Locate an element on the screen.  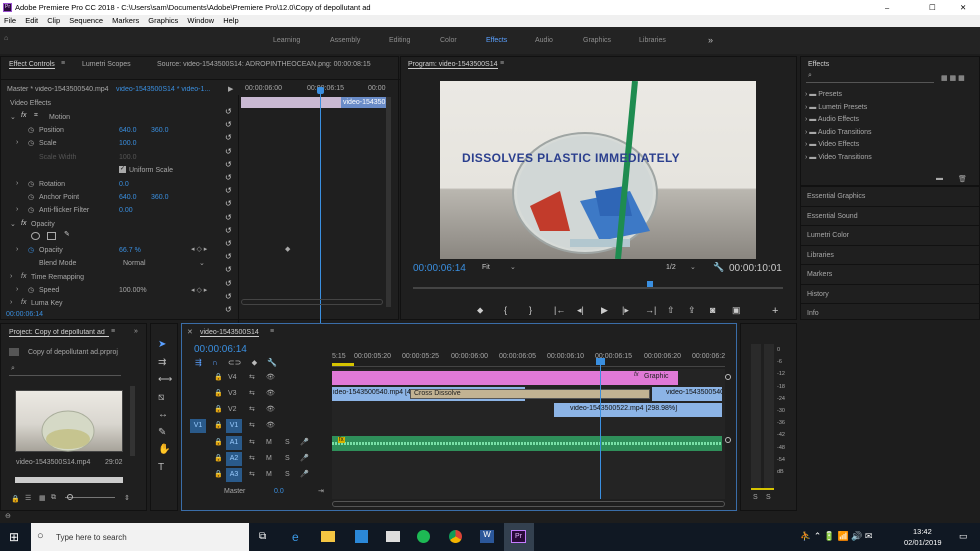
effects-folder-video-transitions: › ▬ Video Transitions is located at coordinates (838, 160).